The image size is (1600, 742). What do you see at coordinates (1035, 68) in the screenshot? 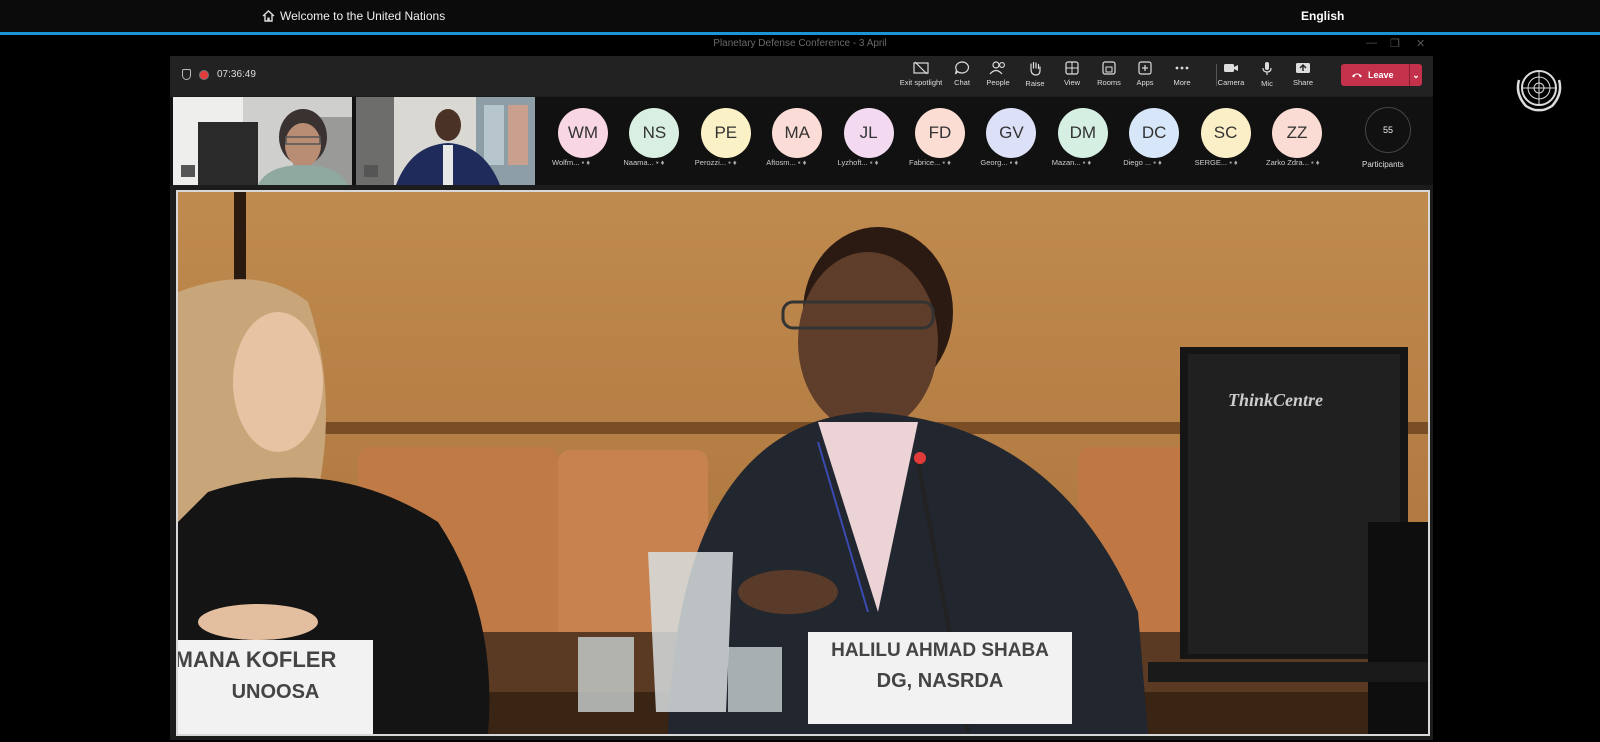
I see `raise-hand-icon` at bounding box center [1035, 68].